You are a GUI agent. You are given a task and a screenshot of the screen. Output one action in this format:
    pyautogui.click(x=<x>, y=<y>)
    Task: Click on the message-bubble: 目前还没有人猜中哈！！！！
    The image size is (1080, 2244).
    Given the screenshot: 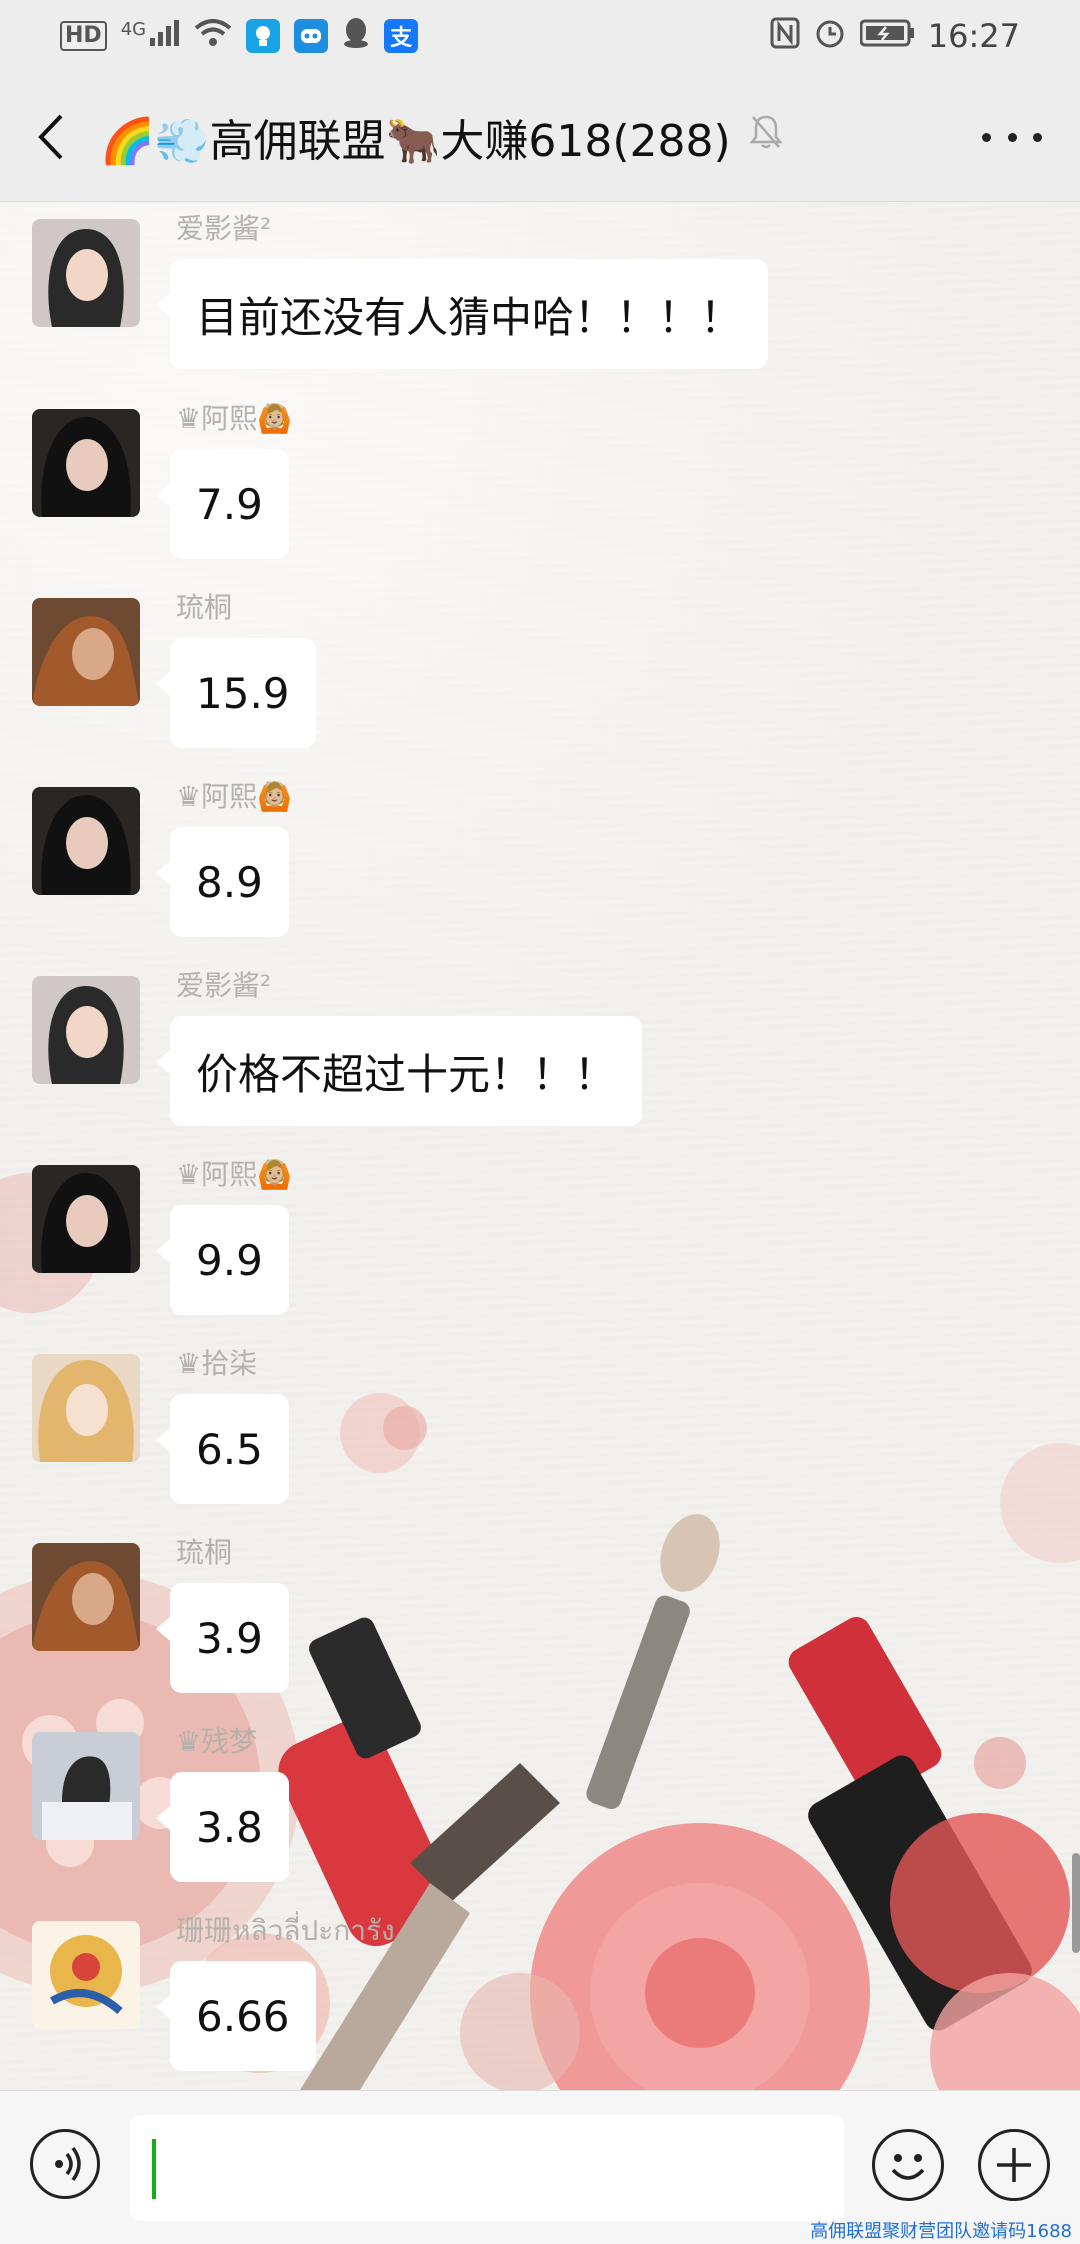 What is the action you would take?
    pyautogui.click(x=462, y=314)
    